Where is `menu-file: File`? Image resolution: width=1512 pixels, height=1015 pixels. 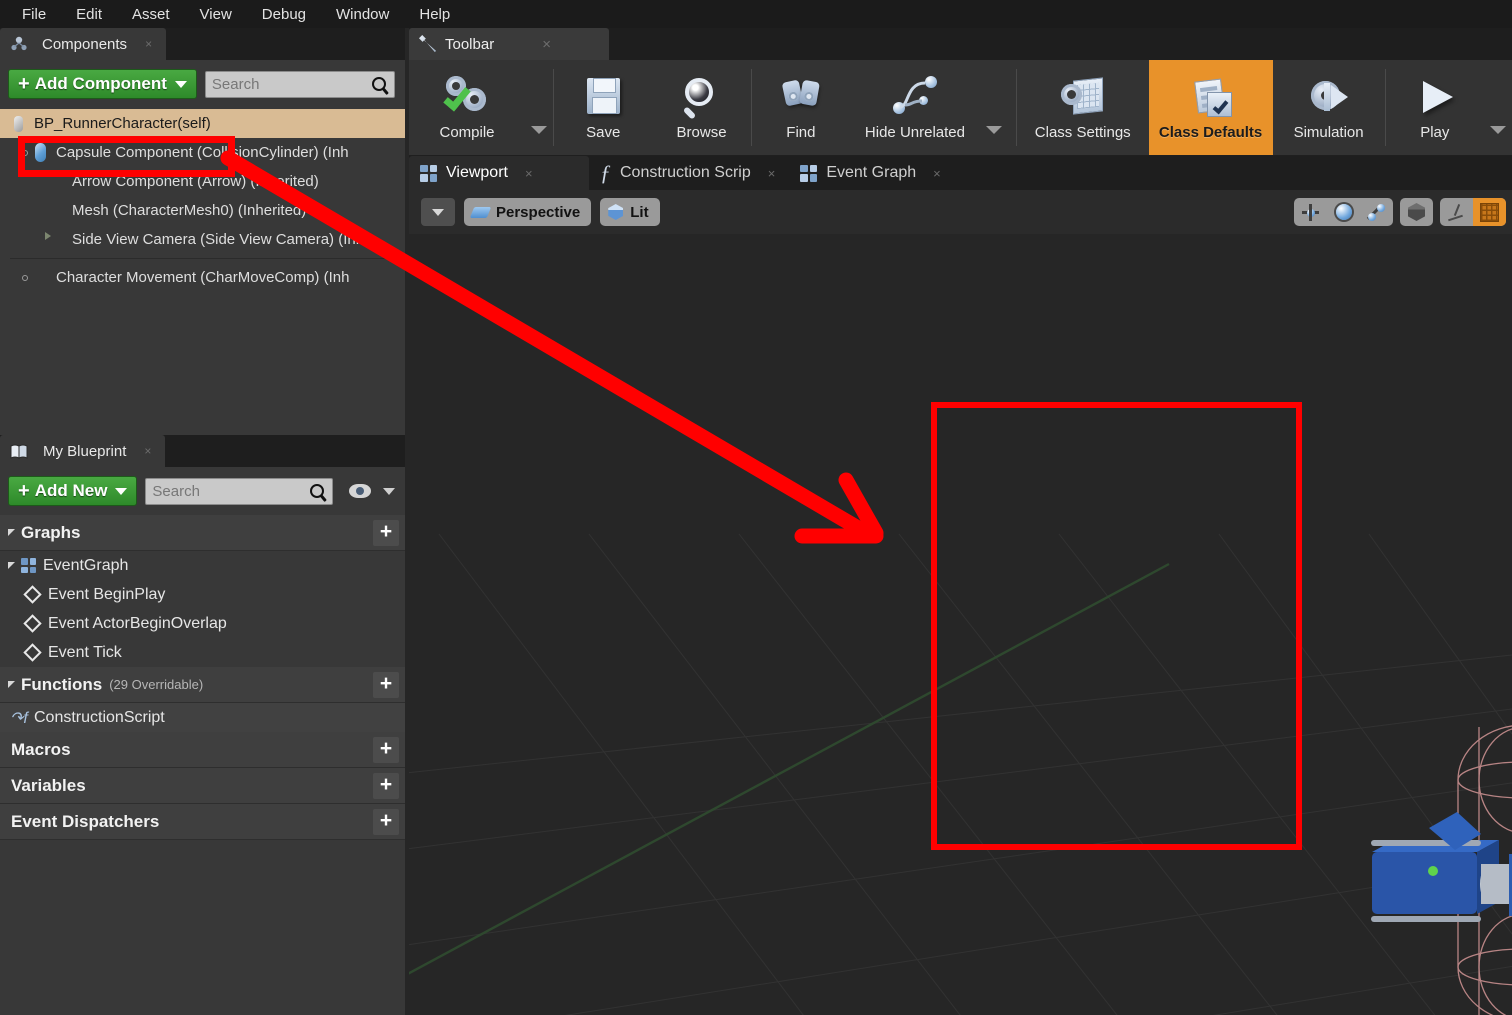 menu-file: File is located at coordinates (34, 14).